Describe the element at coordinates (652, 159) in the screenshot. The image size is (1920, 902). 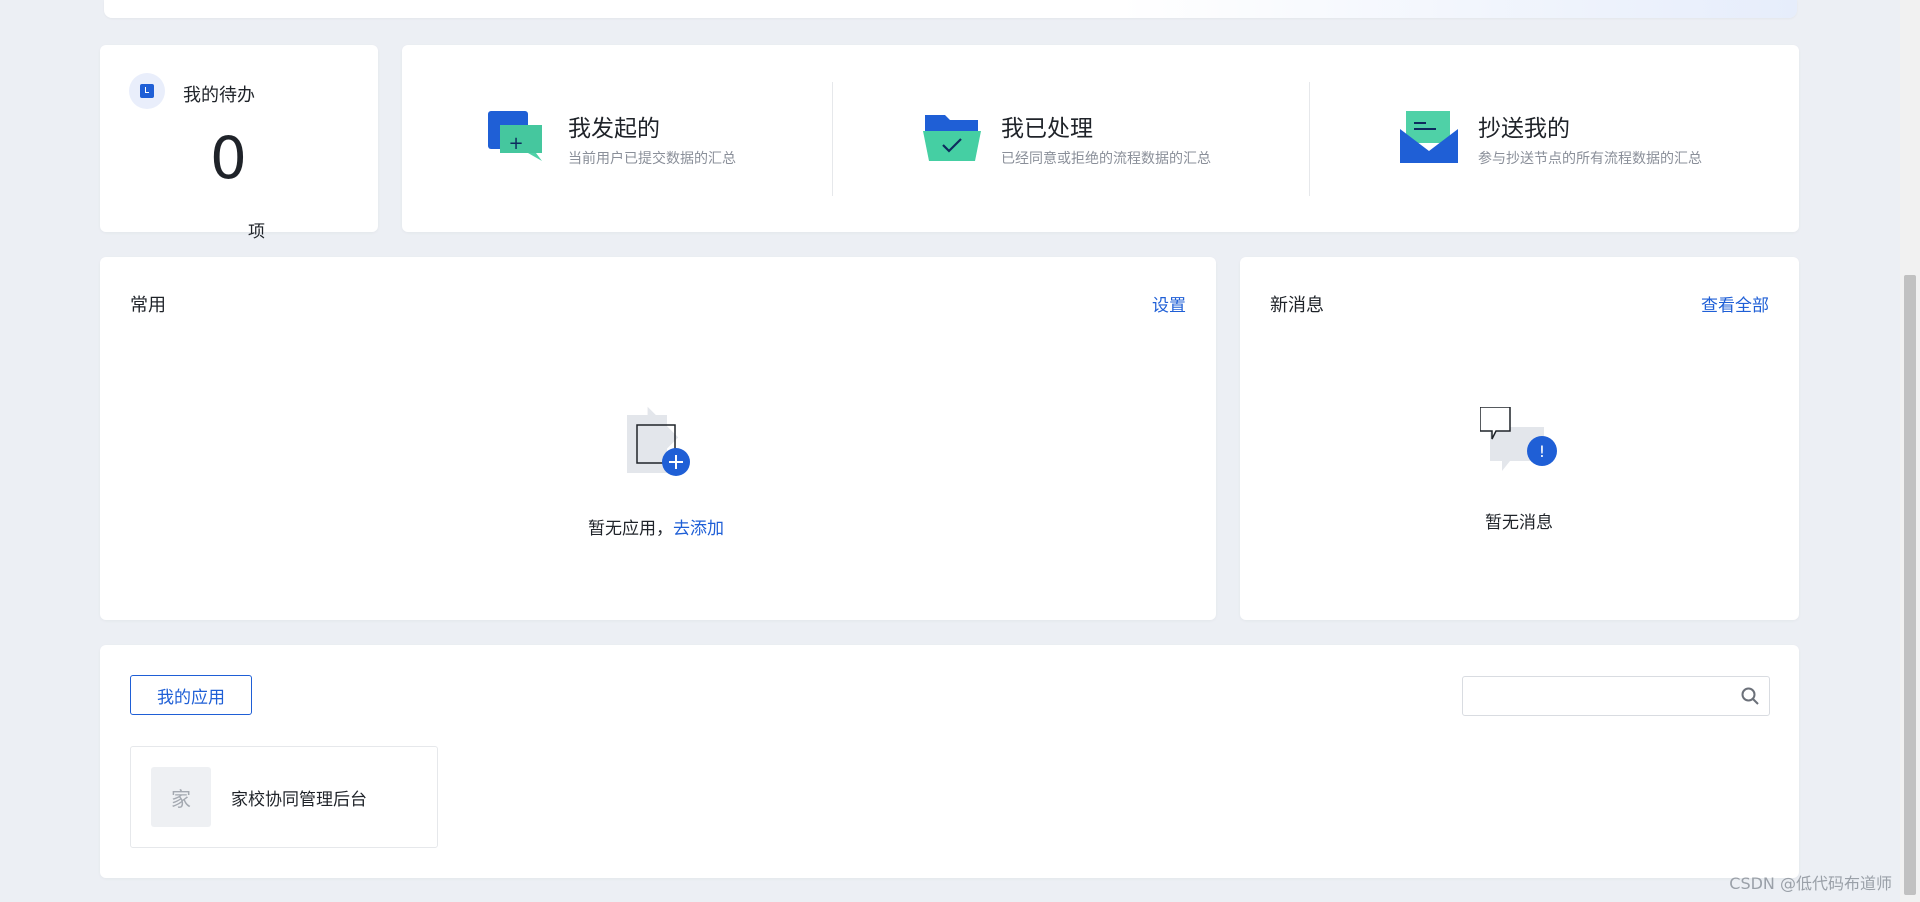
I see `stat-initiated-desc: 当前用户已提交数据的汇总` at that location.